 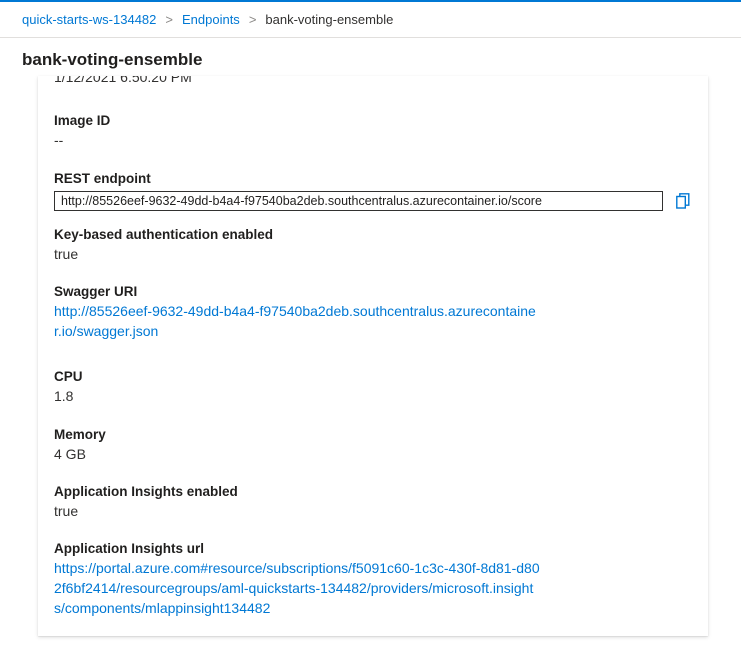 What do you see at coordinates (374, 445) in the screenshot?
I see `memory-field: Memory 4 GB` at bounding box center [374, 445].